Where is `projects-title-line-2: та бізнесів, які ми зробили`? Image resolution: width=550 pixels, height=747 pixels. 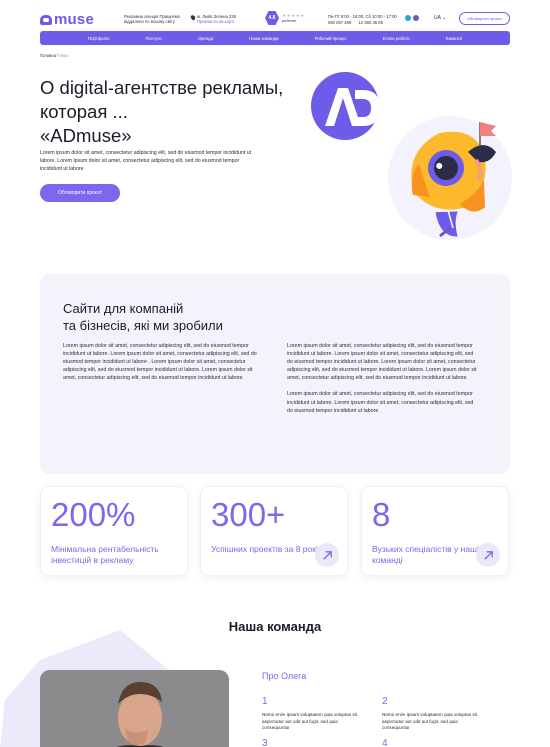
projects-title-line-2: та бізнесів, які ми зробили is located at coordinates (143, 325).